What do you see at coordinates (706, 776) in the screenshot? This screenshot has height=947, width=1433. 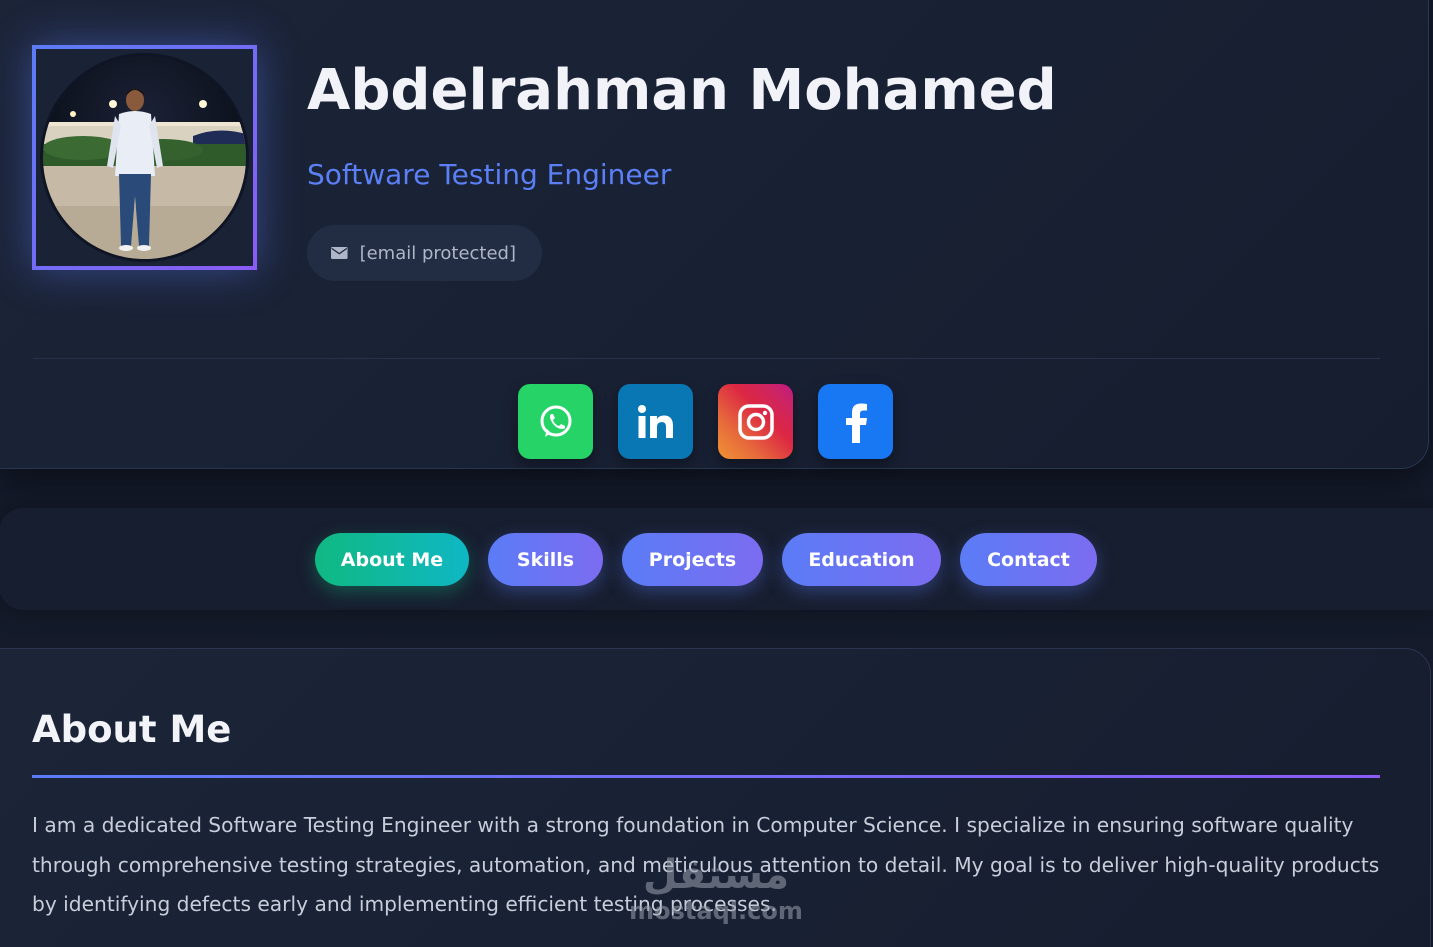 I see `about-heading-underline` at bounding box center [706, 776].